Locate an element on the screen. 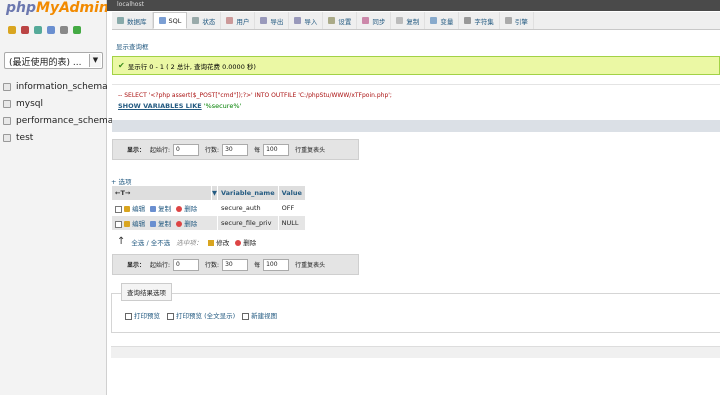 This screenshot has width=720, height=395. tab-label: 复制 is located at coordinates (413, 21).